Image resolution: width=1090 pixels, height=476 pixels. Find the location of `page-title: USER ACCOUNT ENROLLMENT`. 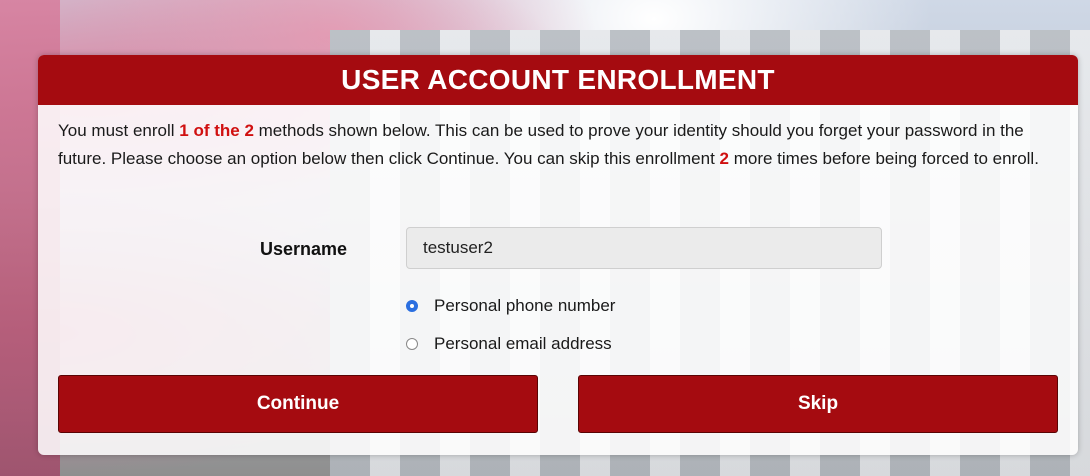

page-title: USER ACCOUNT ENROLLMENT is located at coordinates (558, 79).